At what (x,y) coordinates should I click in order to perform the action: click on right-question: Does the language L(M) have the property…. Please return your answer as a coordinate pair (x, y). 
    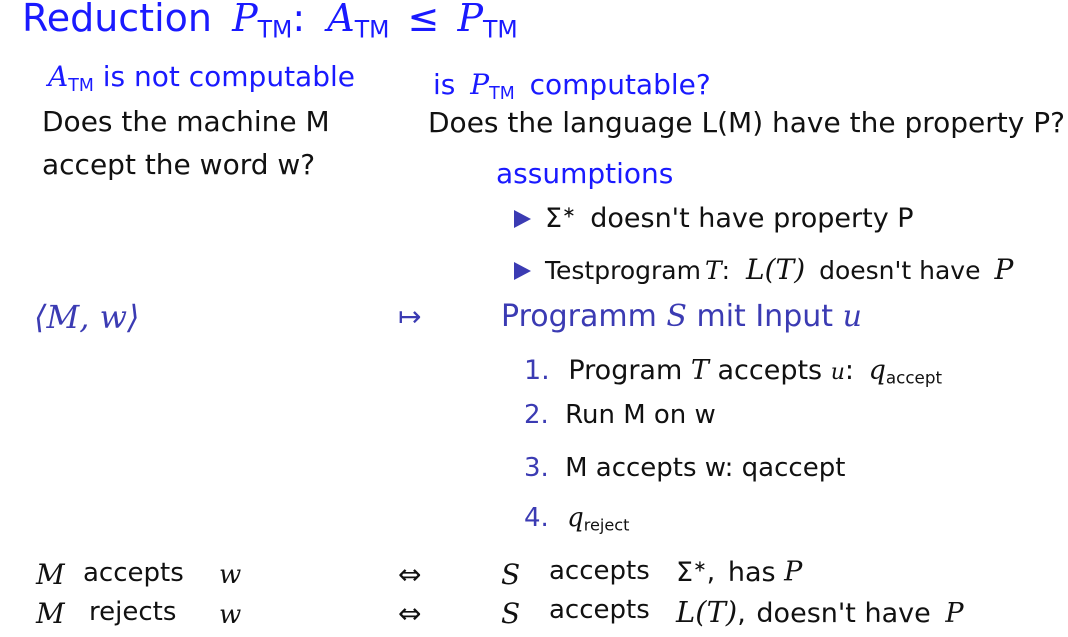
    Looking at the image, I should click on (746, 122).